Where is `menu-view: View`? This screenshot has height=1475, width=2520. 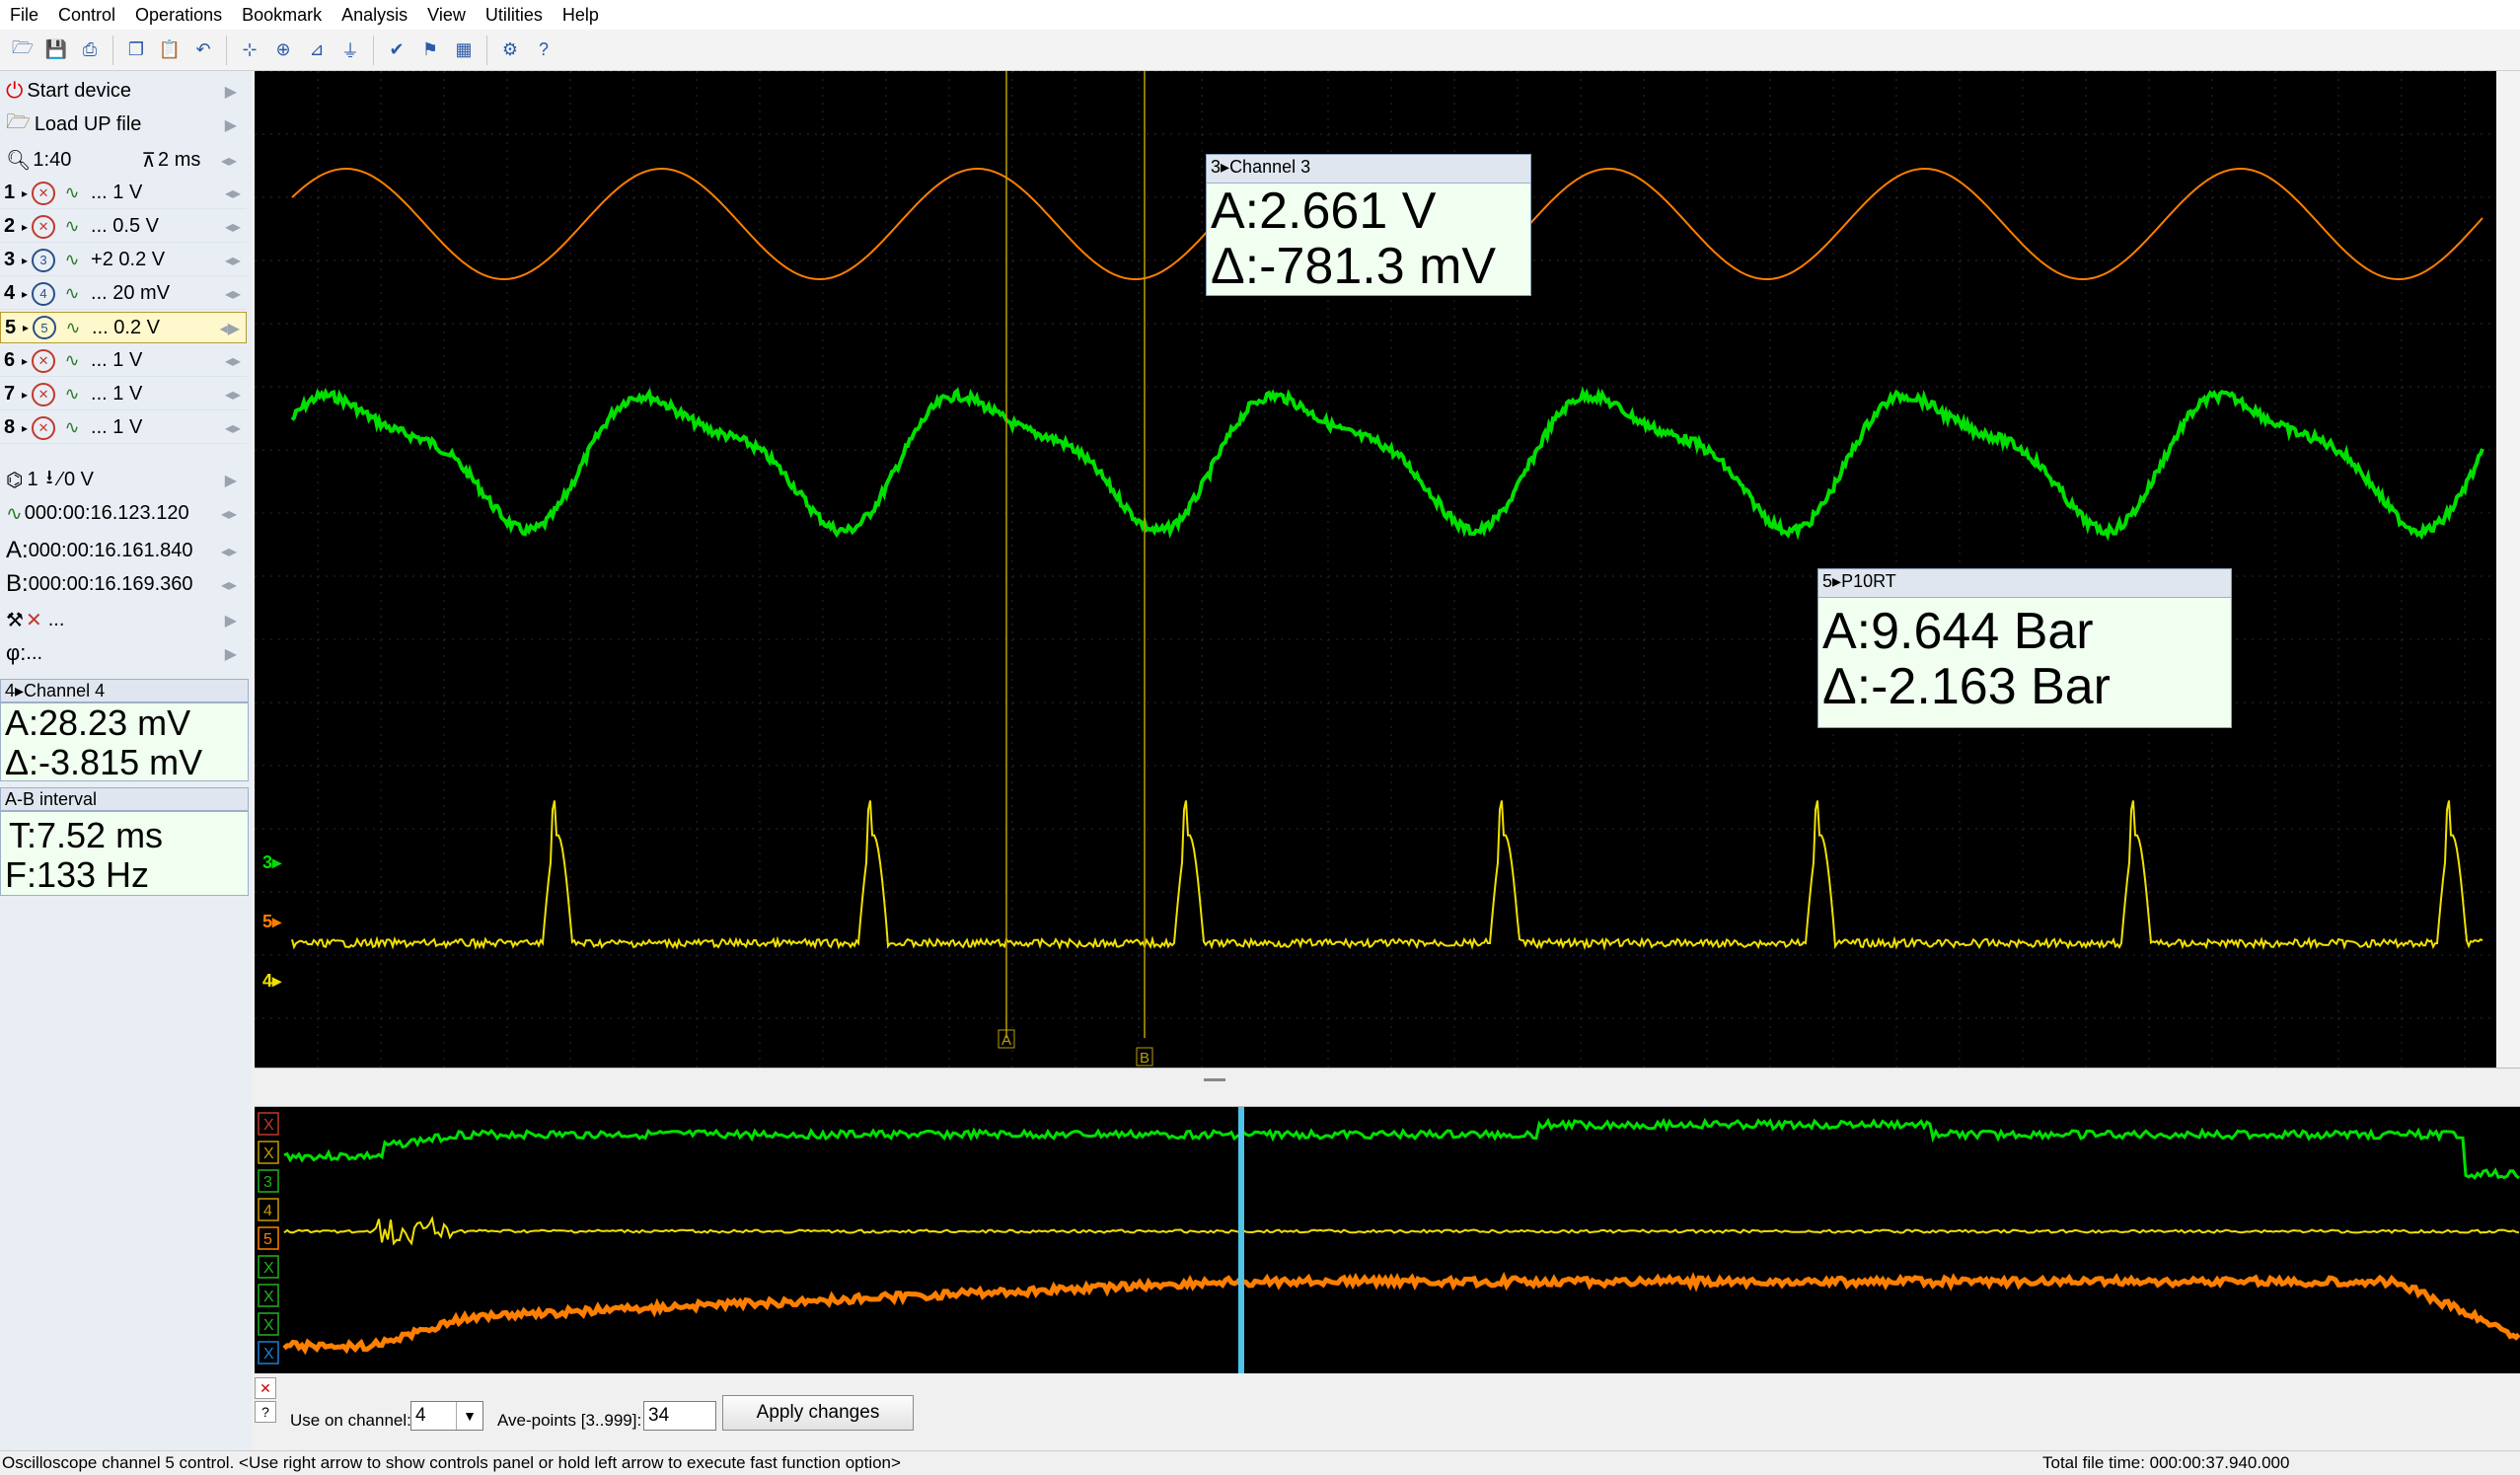
menu-view: View is located at coordinates (446, 15).